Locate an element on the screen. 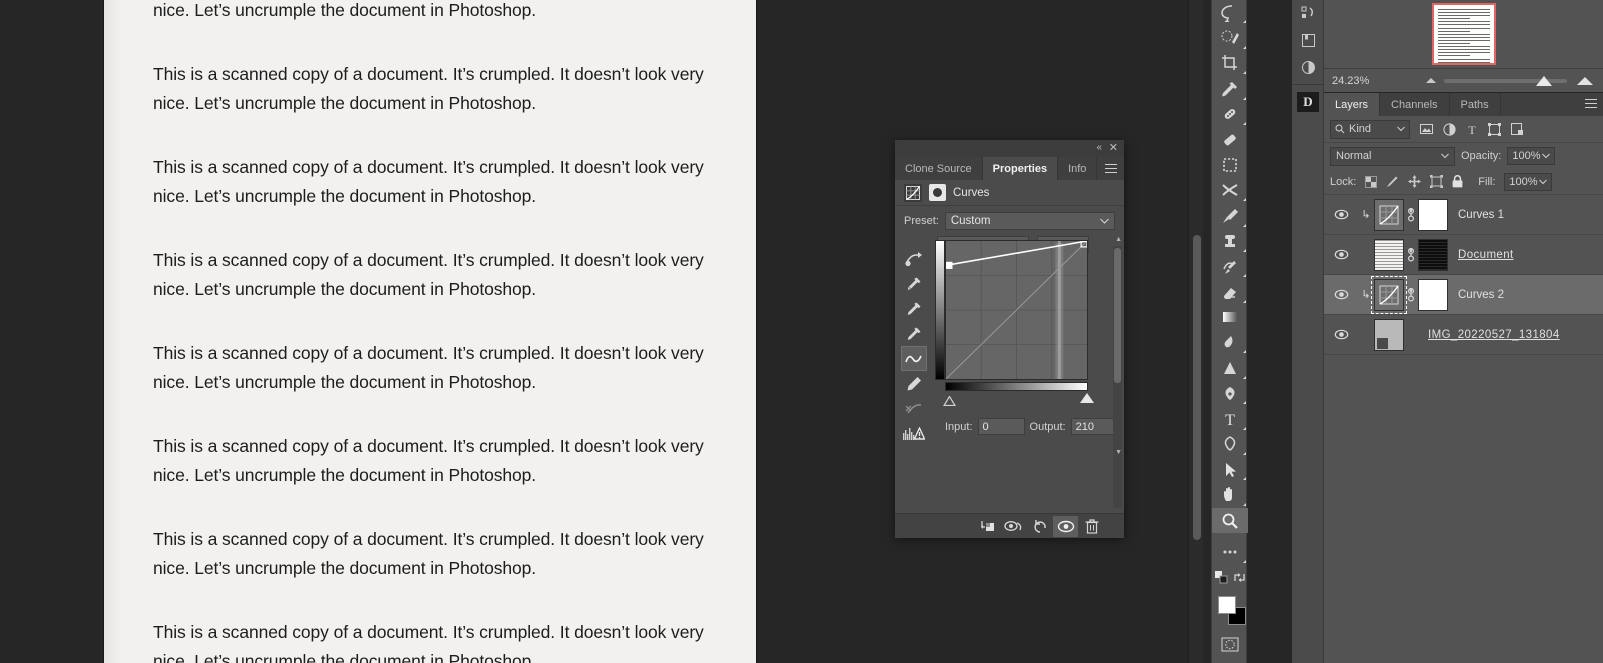 Image resolution: width=1603 pixels, height=663 pixels. lock-all-icon is located at coordinates (1457, 181).